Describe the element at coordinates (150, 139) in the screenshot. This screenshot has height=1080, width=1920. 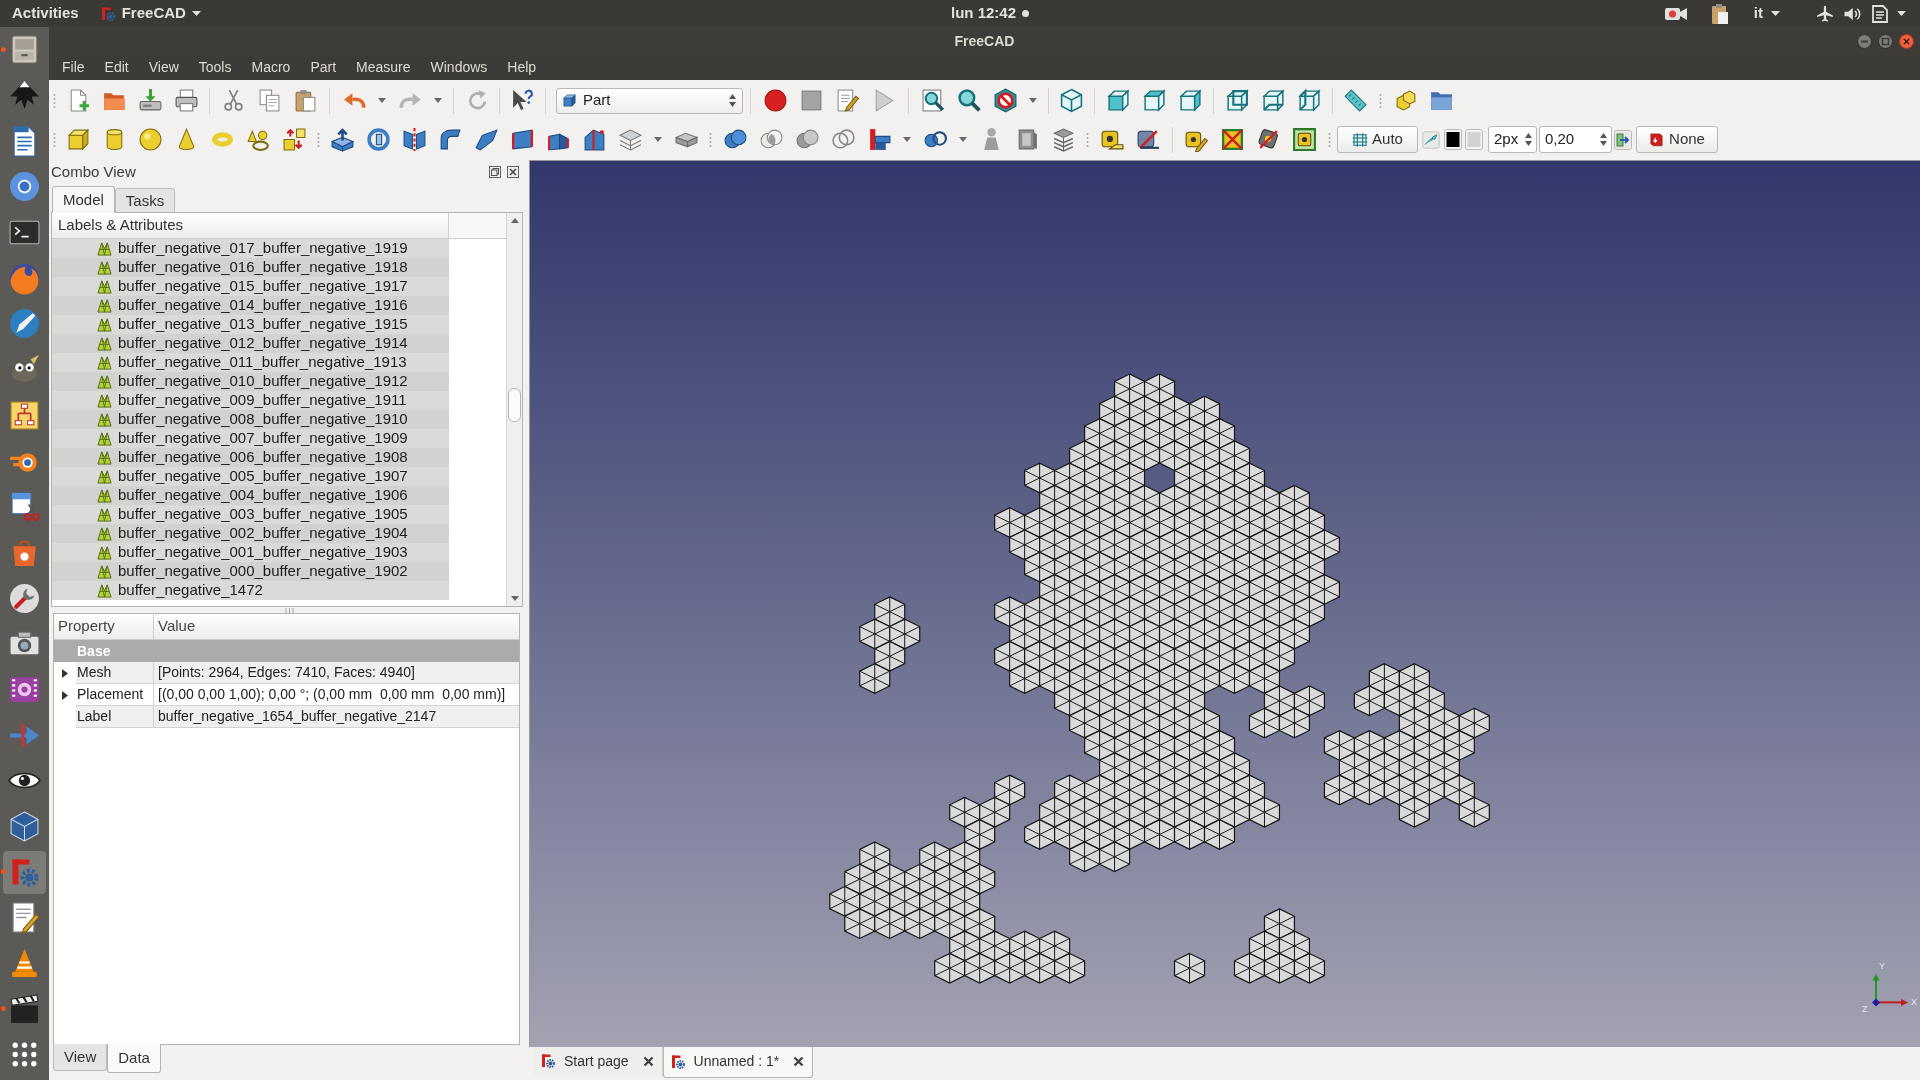
I see `sphere-icon` at that location.